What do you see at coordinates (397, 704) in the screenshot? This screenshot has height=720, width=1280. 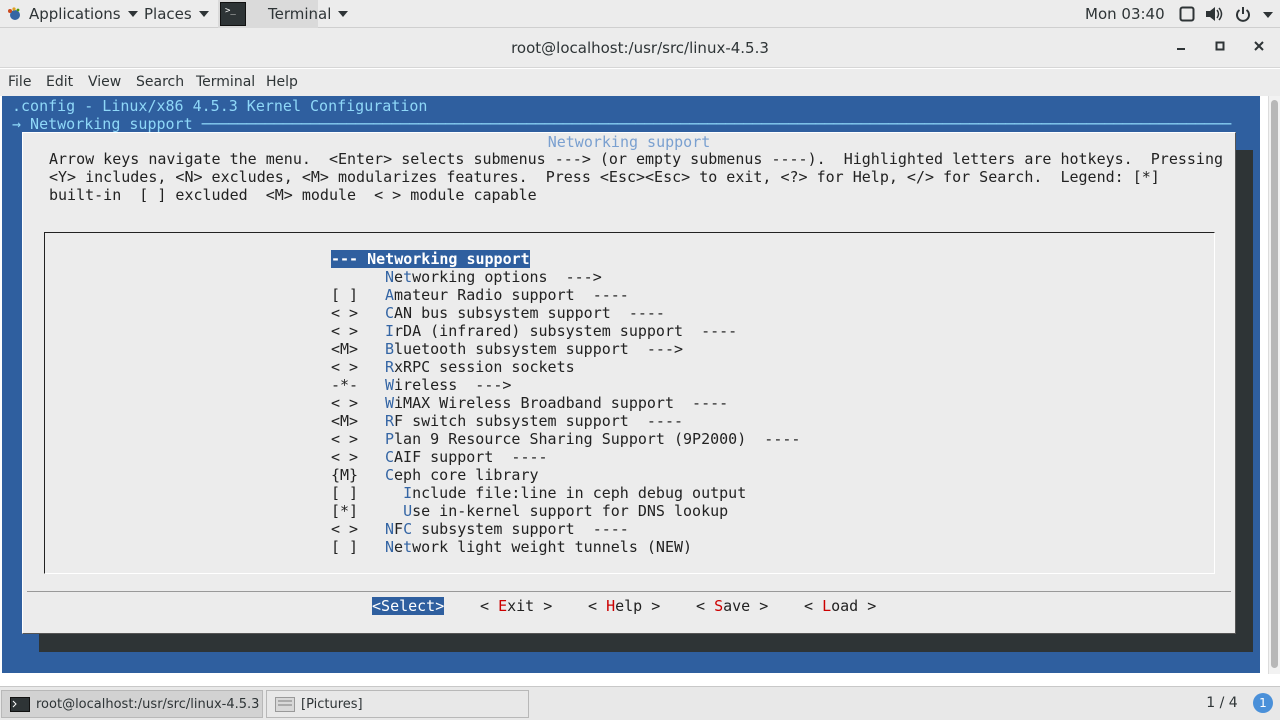 I see `taskbar-pictures-window: [Pictures]` at bounding box center [397, 704].